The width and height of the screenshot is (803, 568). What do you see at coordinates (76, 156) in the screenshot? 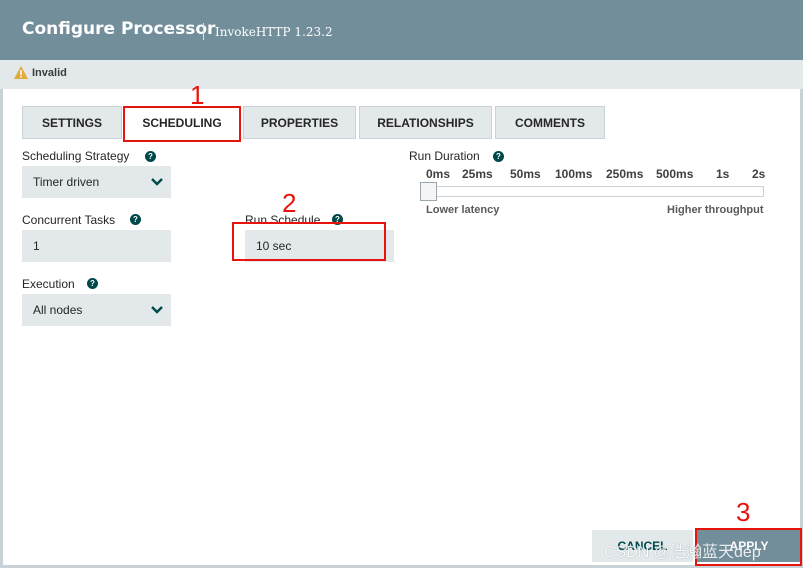
I see `scheduling-strategy-label: Scheduling Strategy` at bounding box center [76, 156].